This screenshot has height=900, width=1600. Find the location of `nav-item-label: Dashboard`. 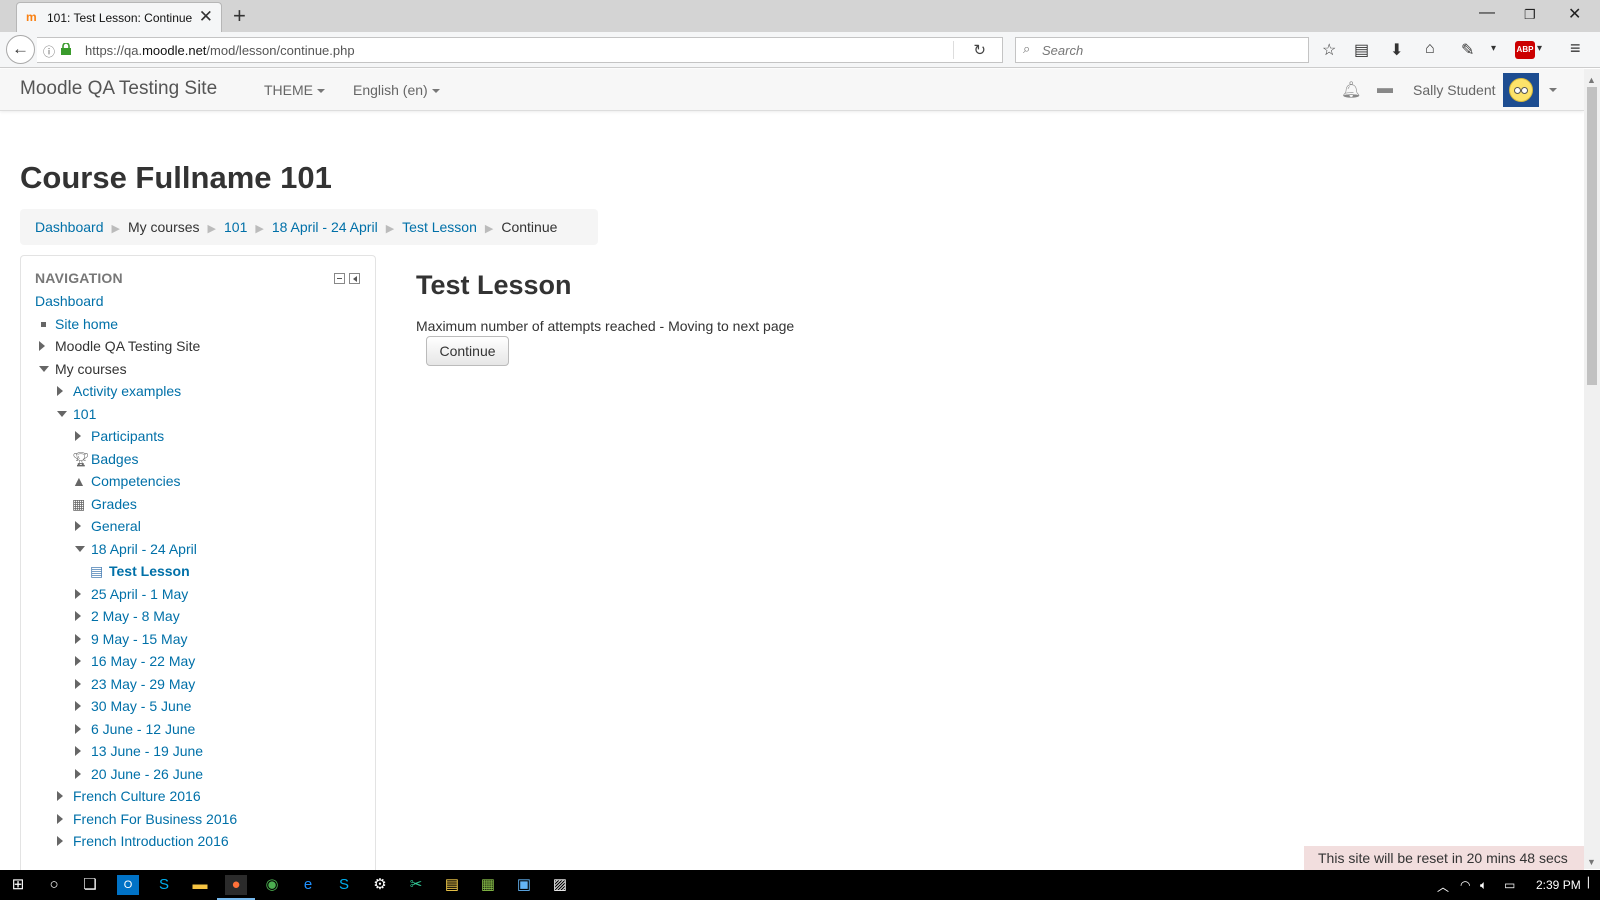

nav-item-label: Dashboard is located at coordinates (69, 301).